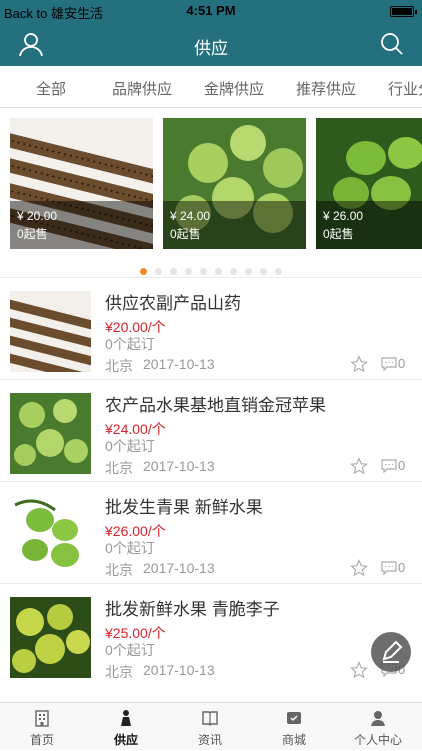  What do you see at coordinates (211, 328) in the screenshot?
I see `list-item: 供应农副产品山药 ¥20.00/个 0个起订 北京 2017-10-13 0` at bounding box center [211, 328].